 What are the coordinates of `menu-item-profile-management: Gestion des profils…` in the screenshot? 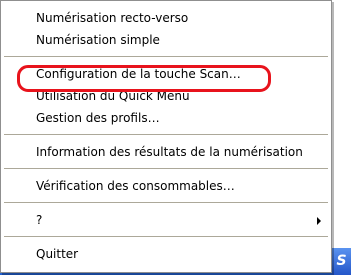 It's located at (166, 118).